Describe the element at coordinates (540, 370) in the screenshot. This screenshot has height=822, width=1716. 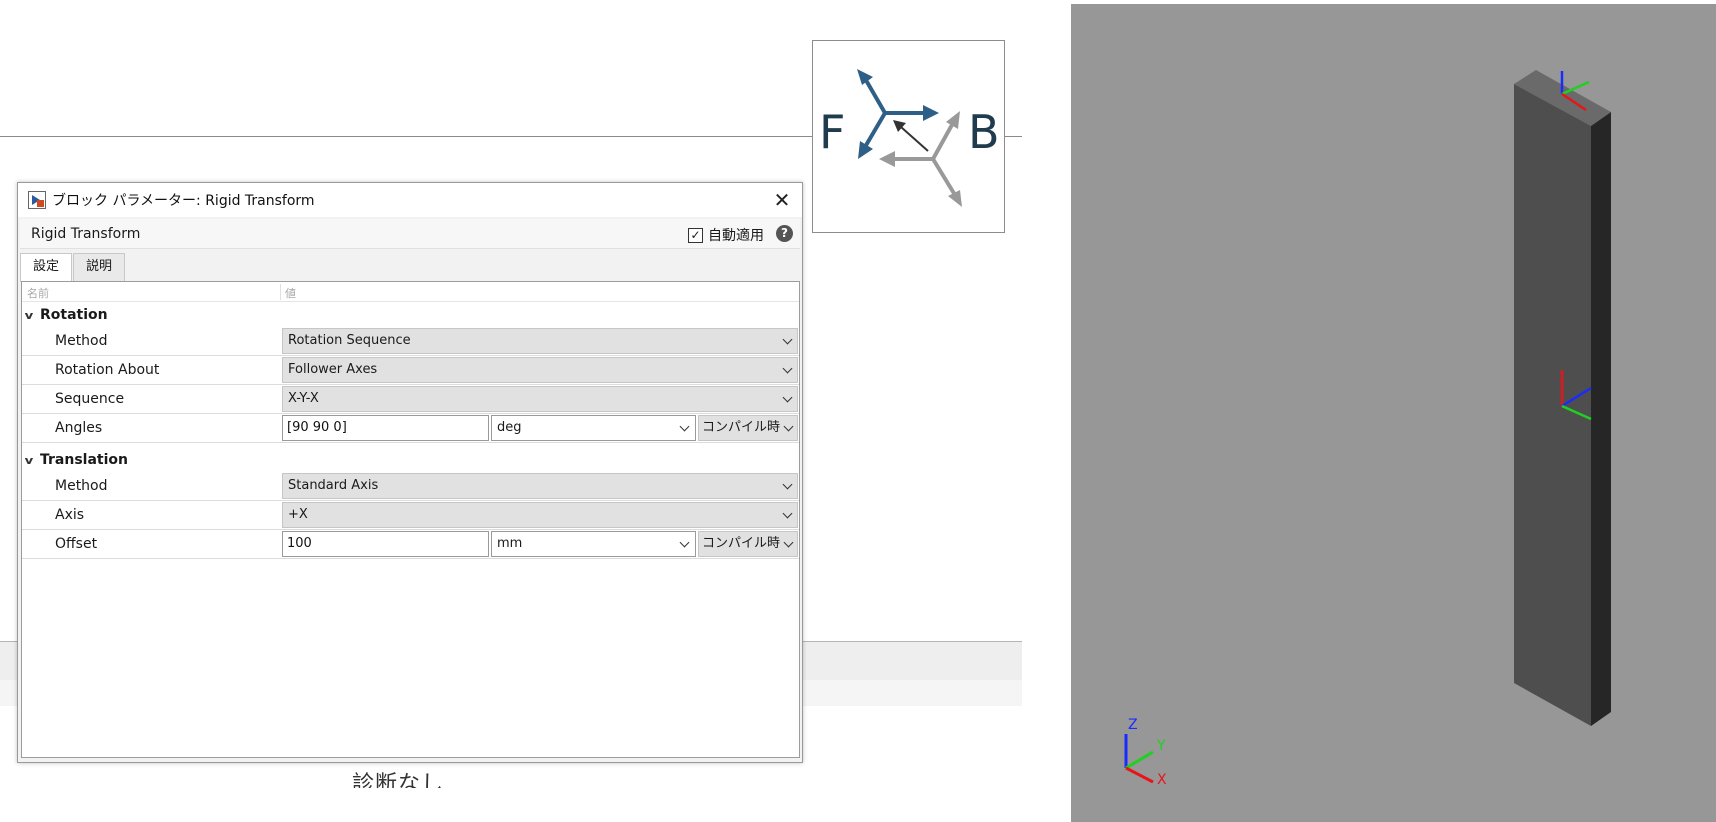
I see `rotation-about-dropdown: Follower Axes` at that location.